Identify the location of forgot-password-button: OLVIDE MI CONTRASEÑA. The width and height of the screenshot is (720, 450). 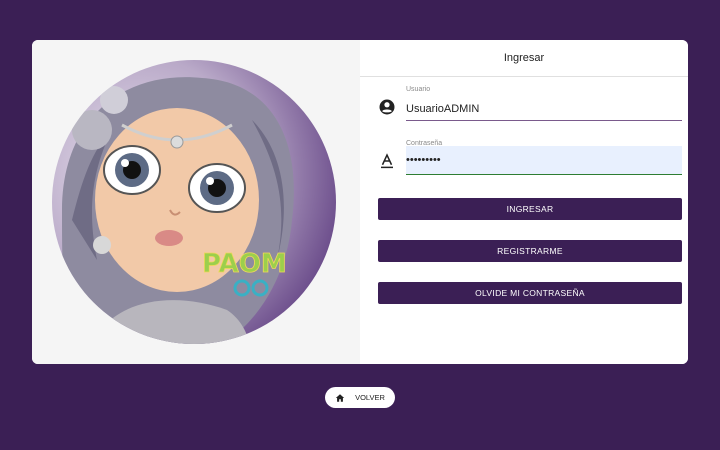
(530, 293).